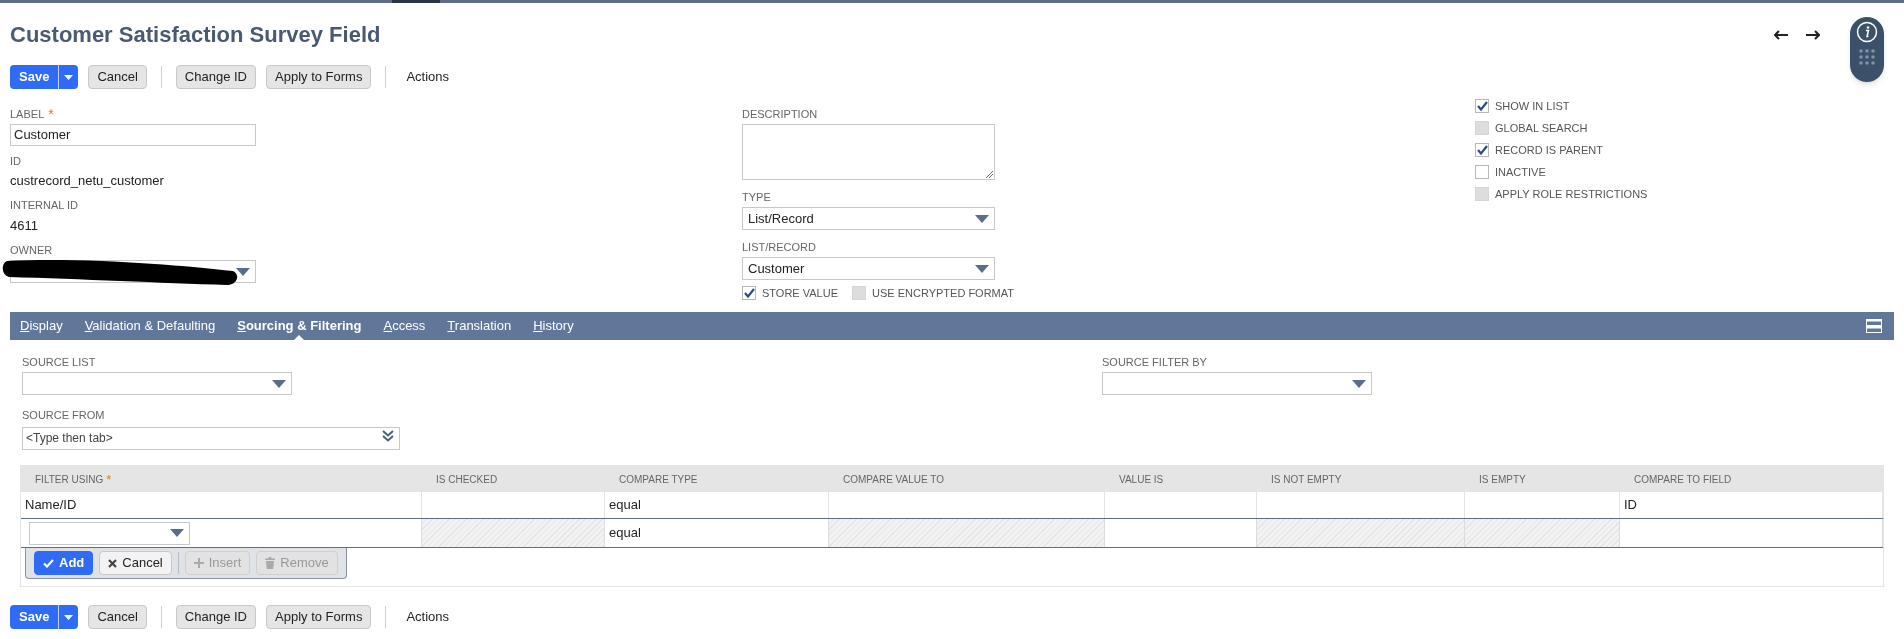 Image resolution: width=1904 pixels, height=639 pixels. What do you see at coordinates (44, 206) in the screenshot?
I see `field-label: INTERNAL ID` at bounding box center [44, 206].